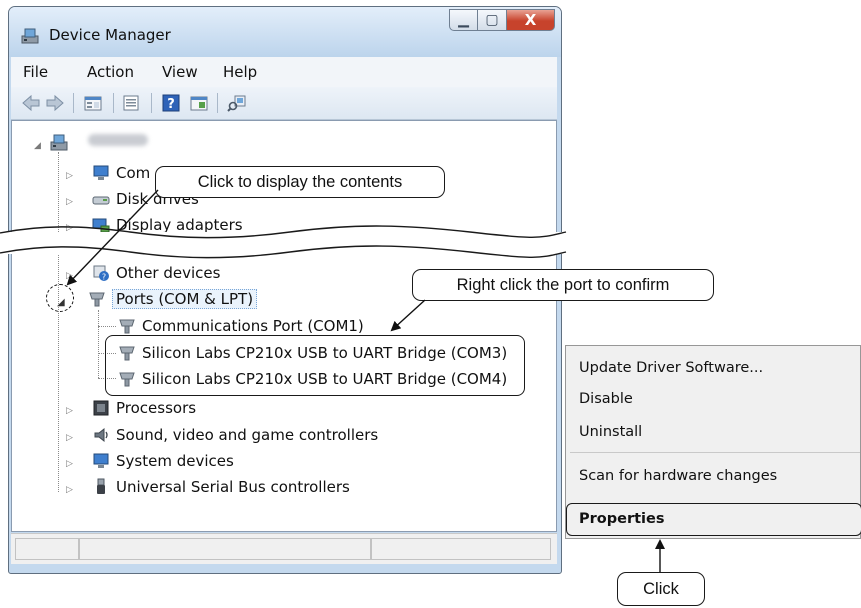 The height and width of the screenshot is (608, 861). What do you see at coordinates (678, 476) in the screenshot?
I see `menu-scan-hardware: Scan for hardware changes` at bounding box center [678, 476].